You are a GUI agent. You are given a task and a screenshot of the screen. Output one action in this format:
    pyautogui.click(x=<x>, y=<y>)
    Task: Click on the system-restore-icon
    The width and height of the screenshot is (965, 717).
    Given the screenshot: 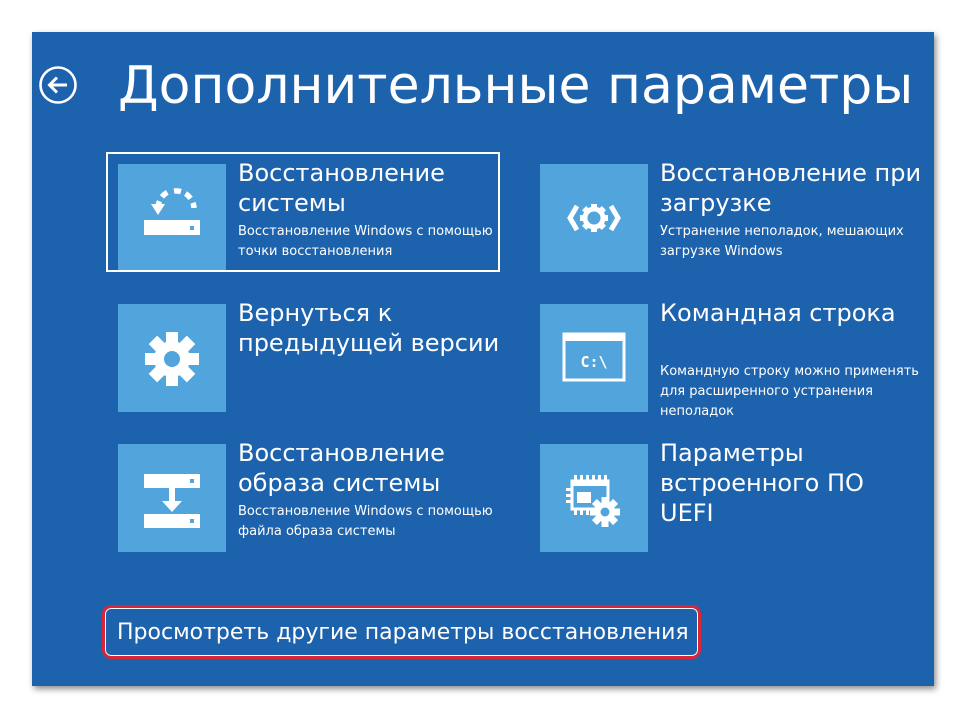 What is the action you would take?
    pyautogui.click(x=172, y=211)
    